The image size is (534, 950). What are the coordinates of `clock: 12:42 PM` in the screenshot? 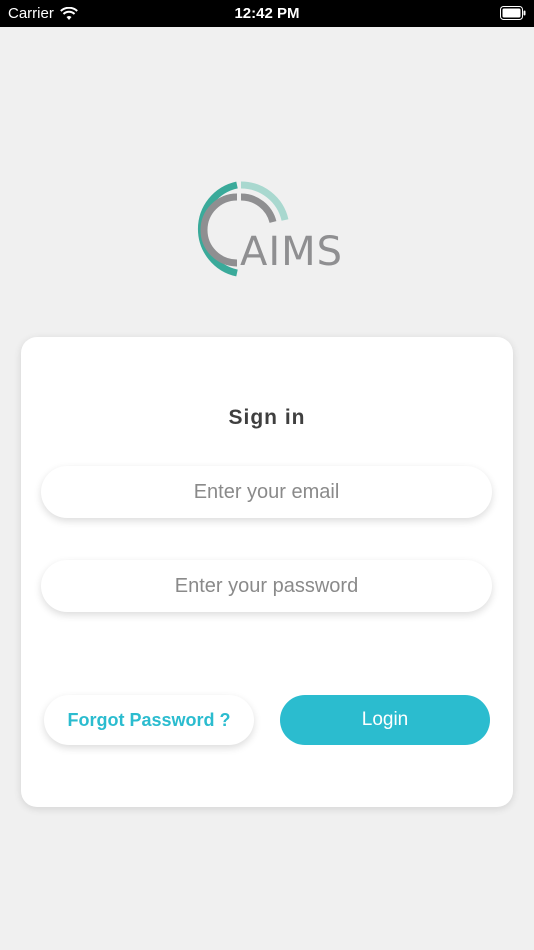 It's located at (267, 13).